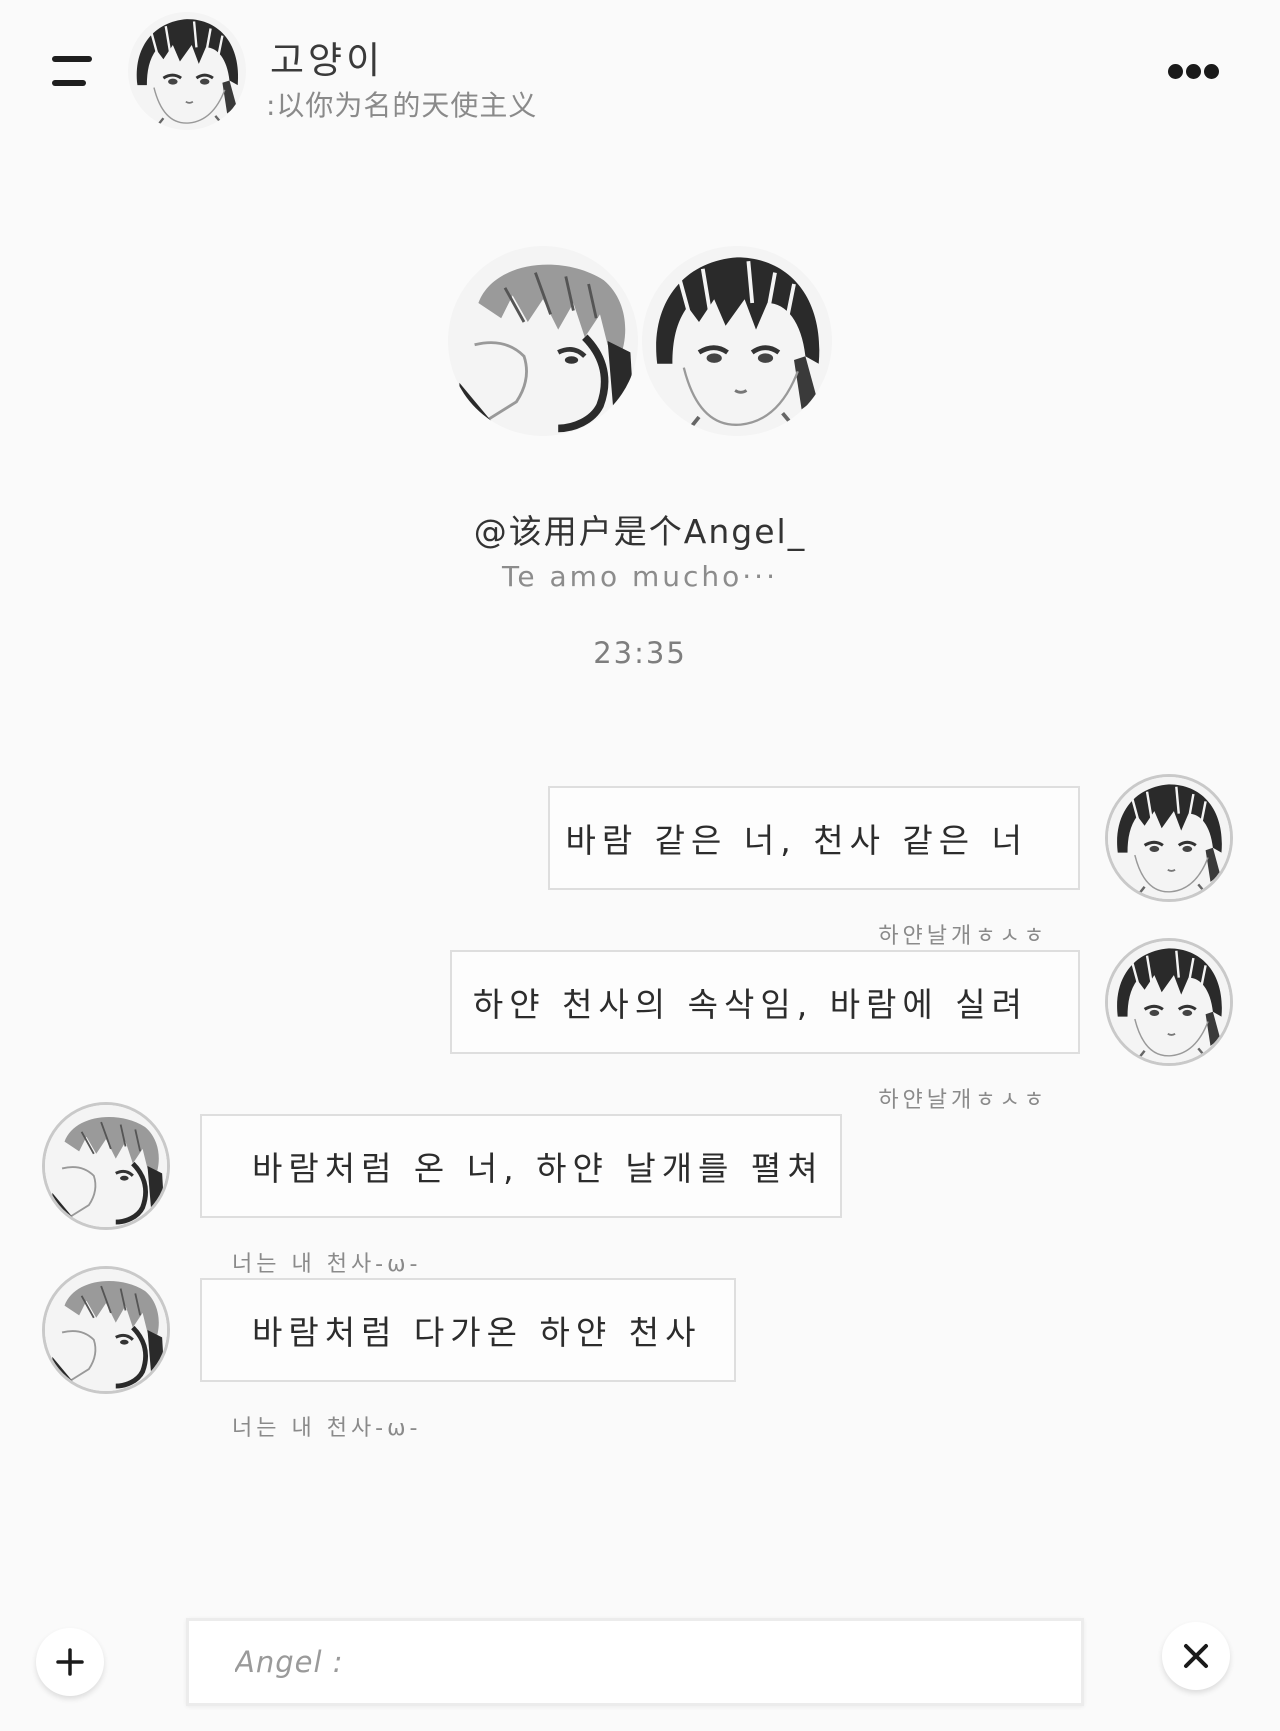 The height and width of the screenshot is (1731, 1280). What do you see at coordinates (72, 70) in the screenshot?
I see `menu-button` at bounding box center [72, 70].